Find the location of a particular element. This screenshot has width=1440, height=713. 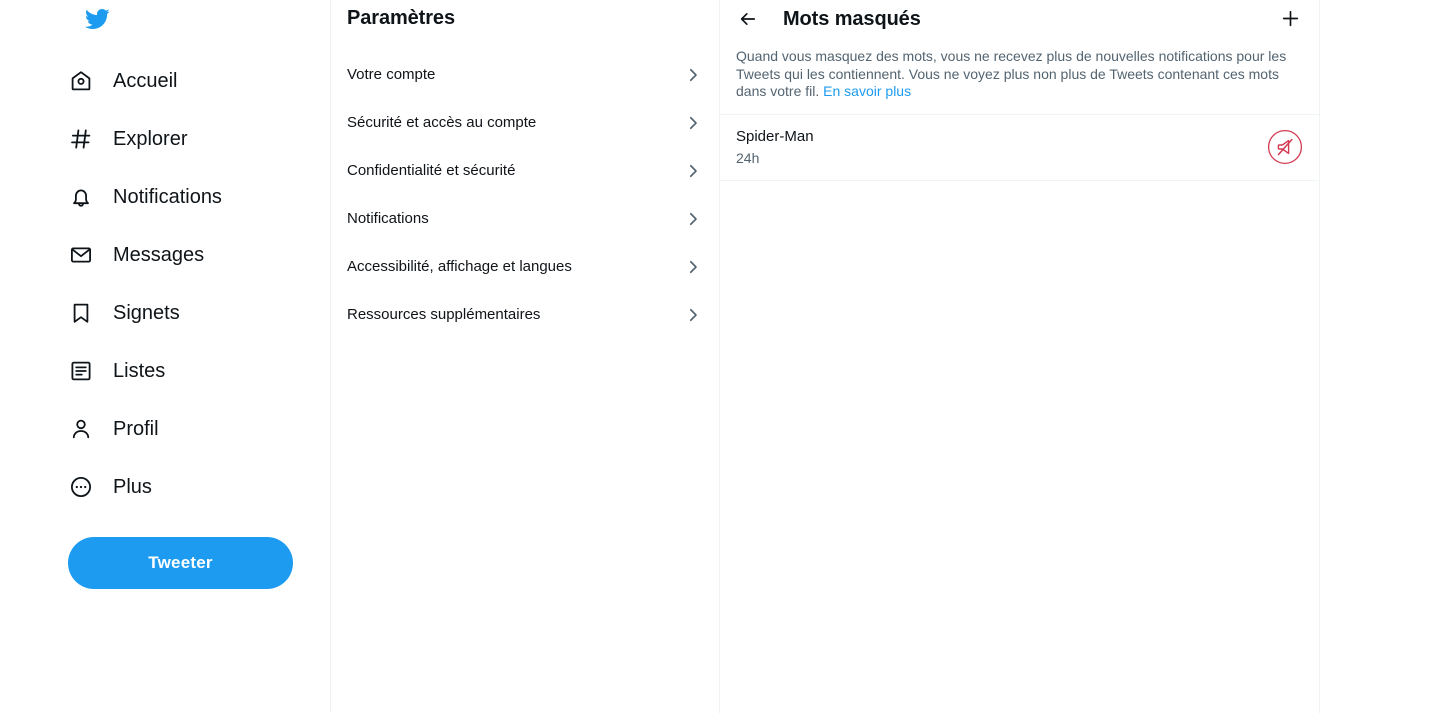

settings-item-label: Sécurité et accès au compte is located at coordinates (442, 122).